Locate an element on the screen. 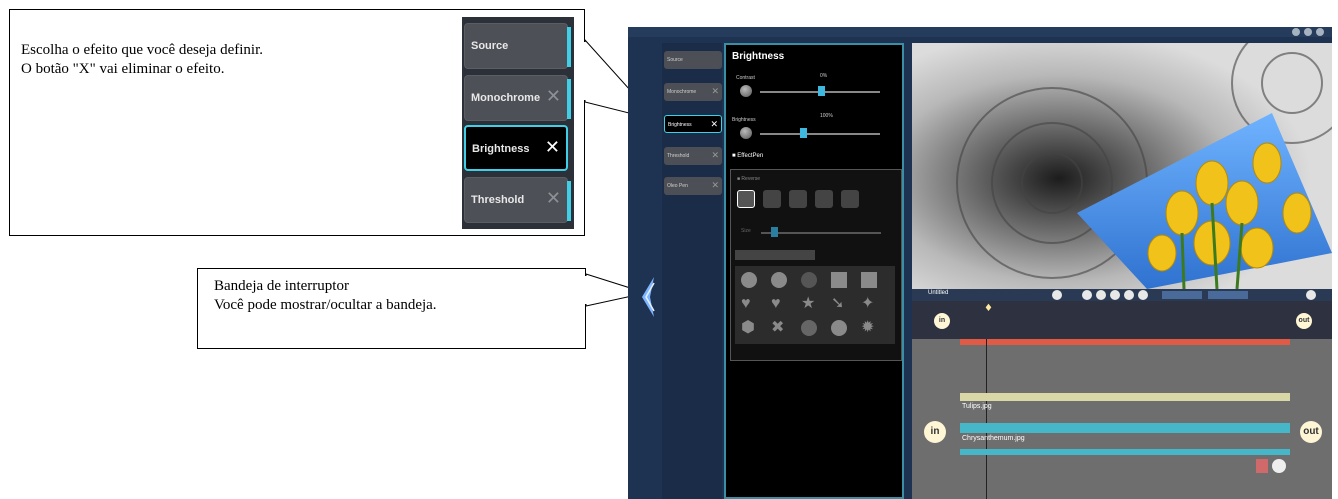 This screenshot has height=499, width=1338. contrast-knob is located at coordinates (746, 91).